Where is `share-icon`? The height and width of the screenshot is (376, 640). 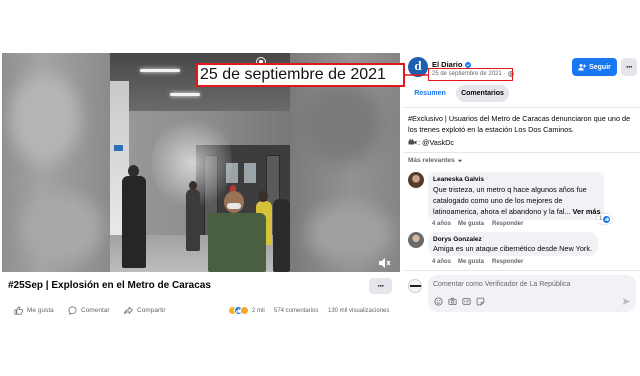
share-icon is located at coordinates (128, 310).